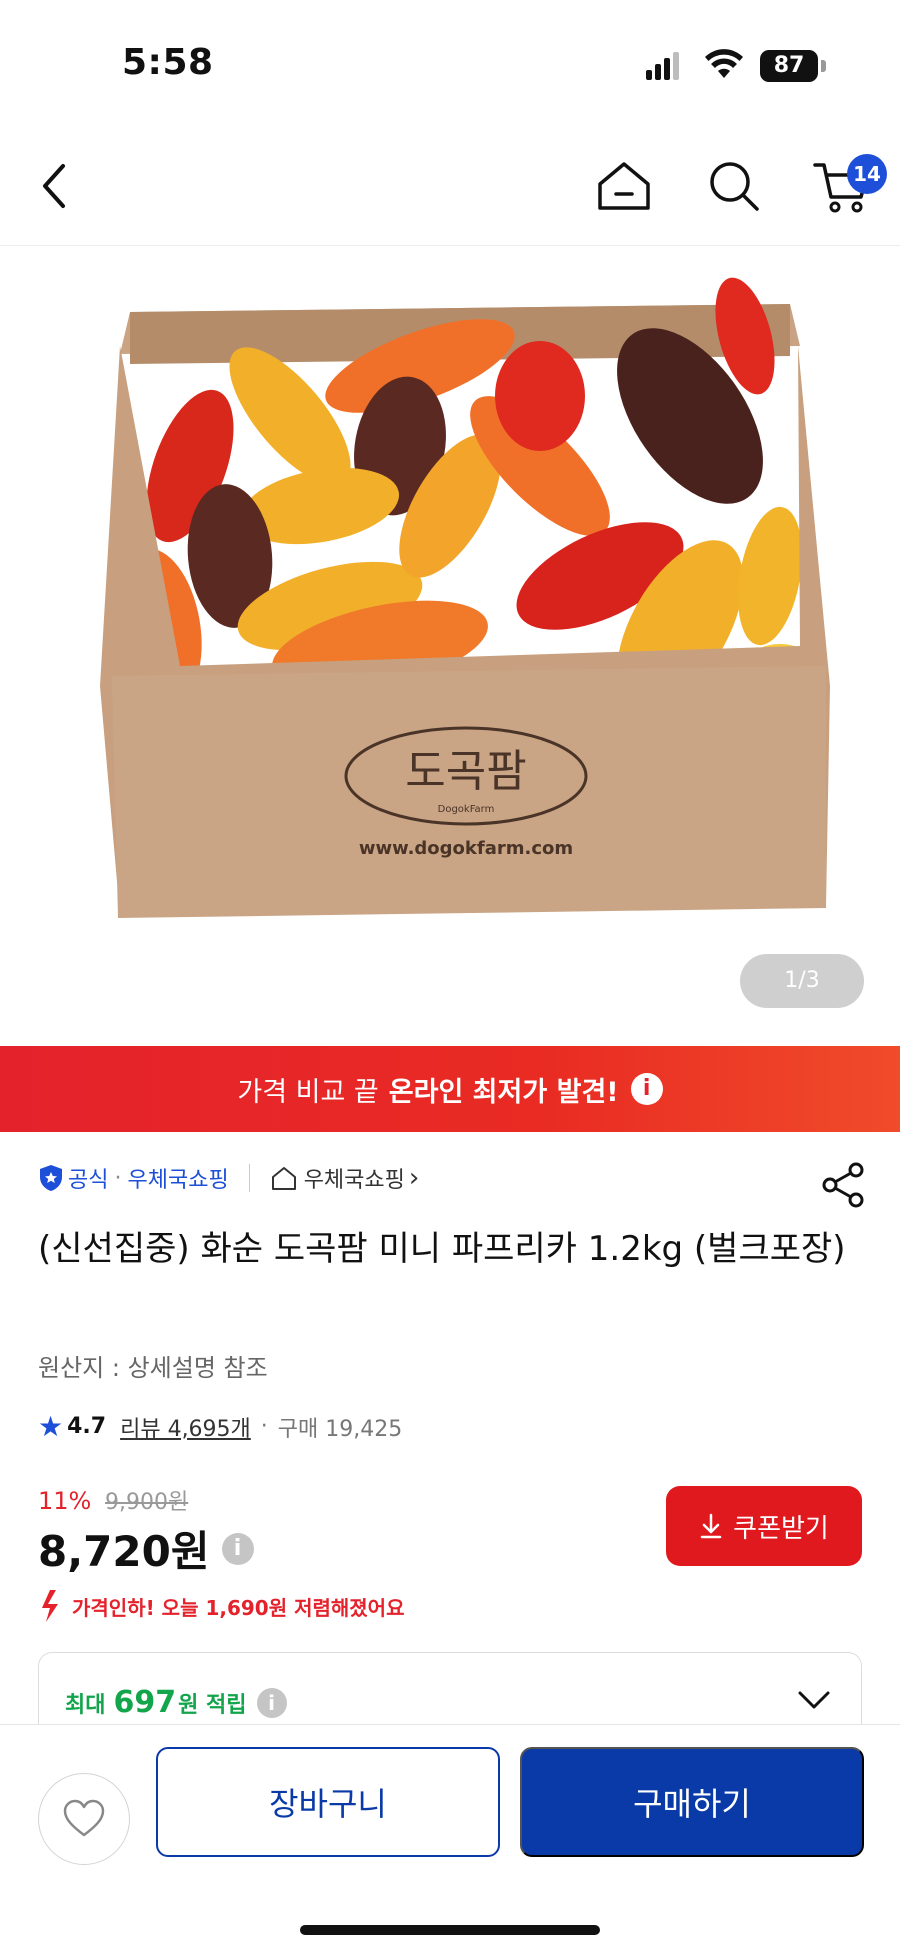  Describe the element at coordinates (145, 1702) in the screenshot. I see `points-amount: 697` at that location.